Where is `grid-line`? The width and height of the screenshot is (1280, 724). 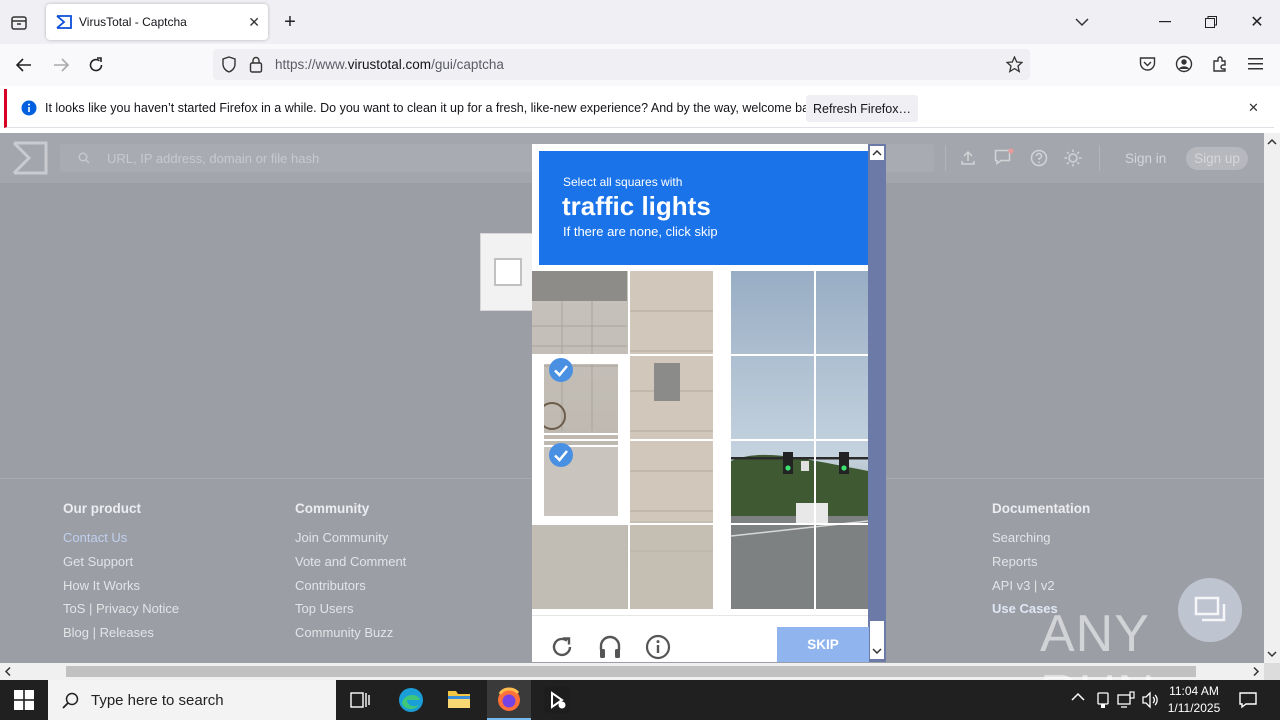
grid-line is located at coordinates (581, 440).